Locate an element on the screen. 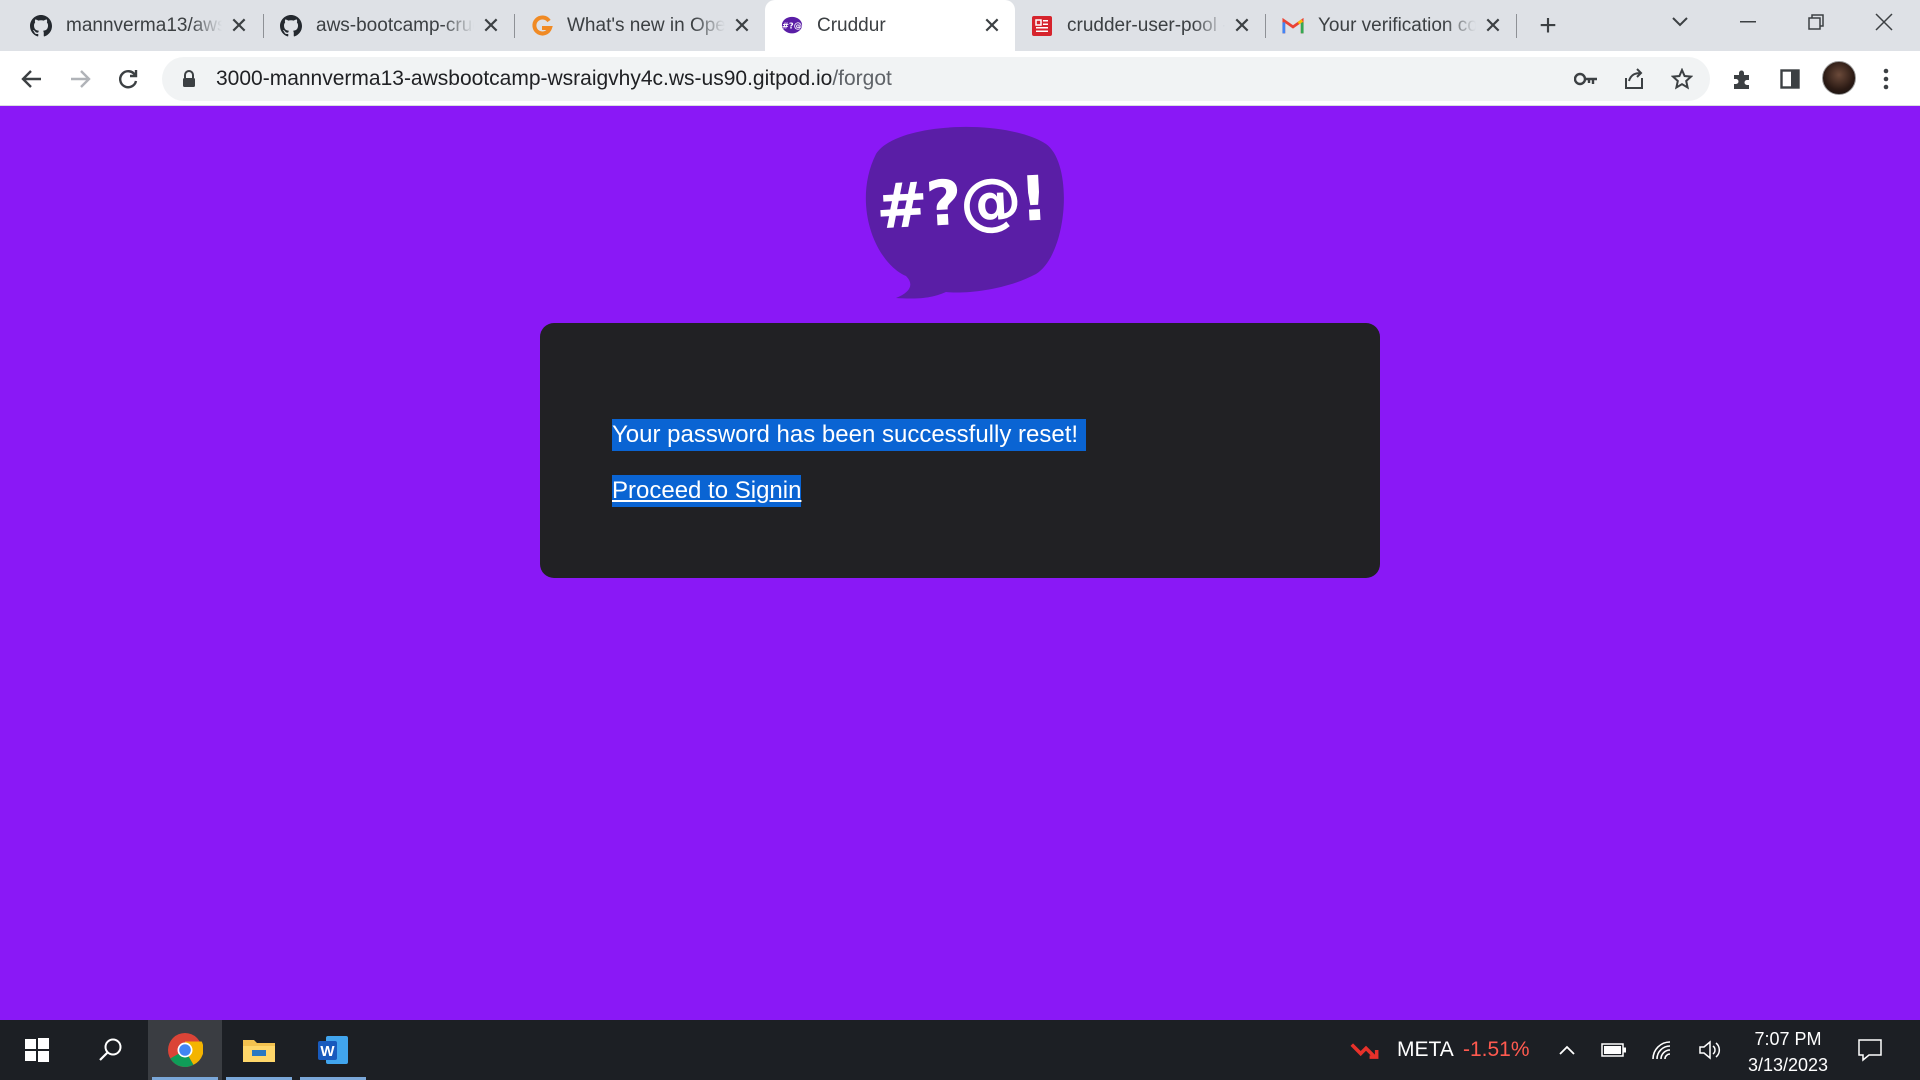 This screenshot has height=1080, width=1920. word-icon: W is located at coordinates (333, 1050).